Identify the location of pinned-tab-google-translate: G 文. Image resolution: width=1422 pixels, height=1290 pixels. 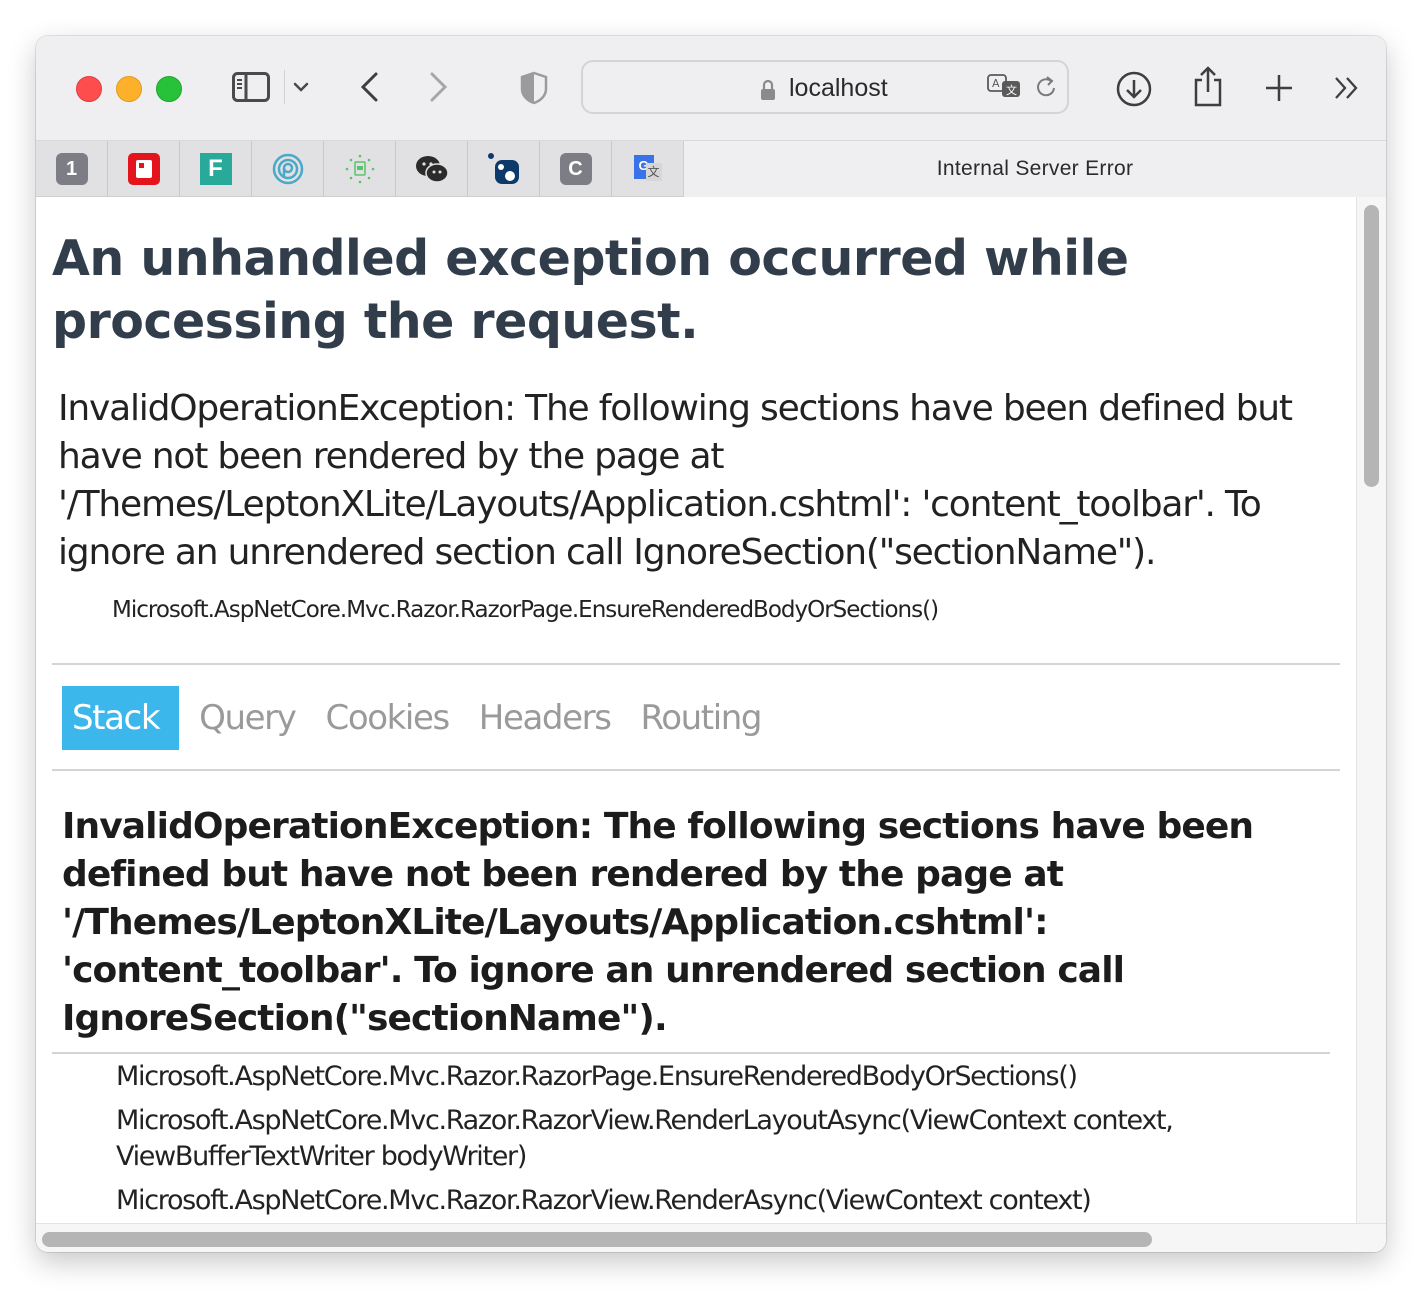
(648, 169).